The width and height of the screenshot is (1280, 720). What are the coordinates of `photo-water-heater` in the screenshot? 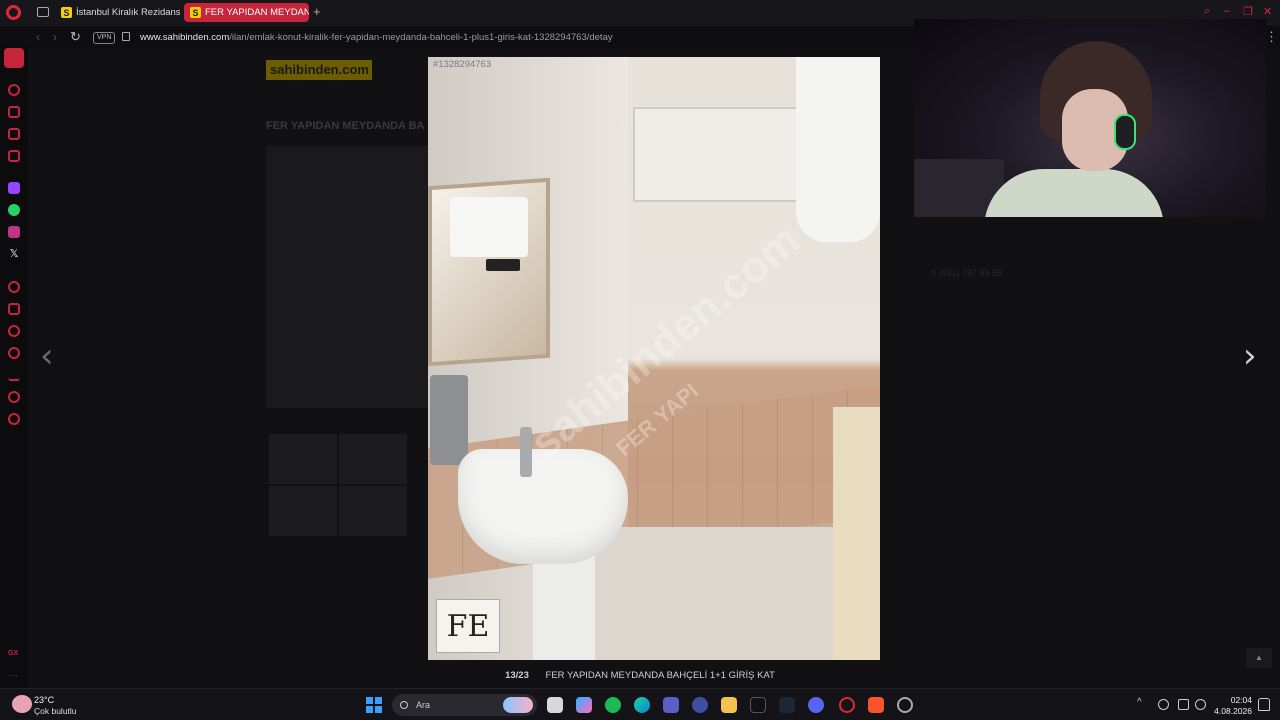 It's located at (838, 149).